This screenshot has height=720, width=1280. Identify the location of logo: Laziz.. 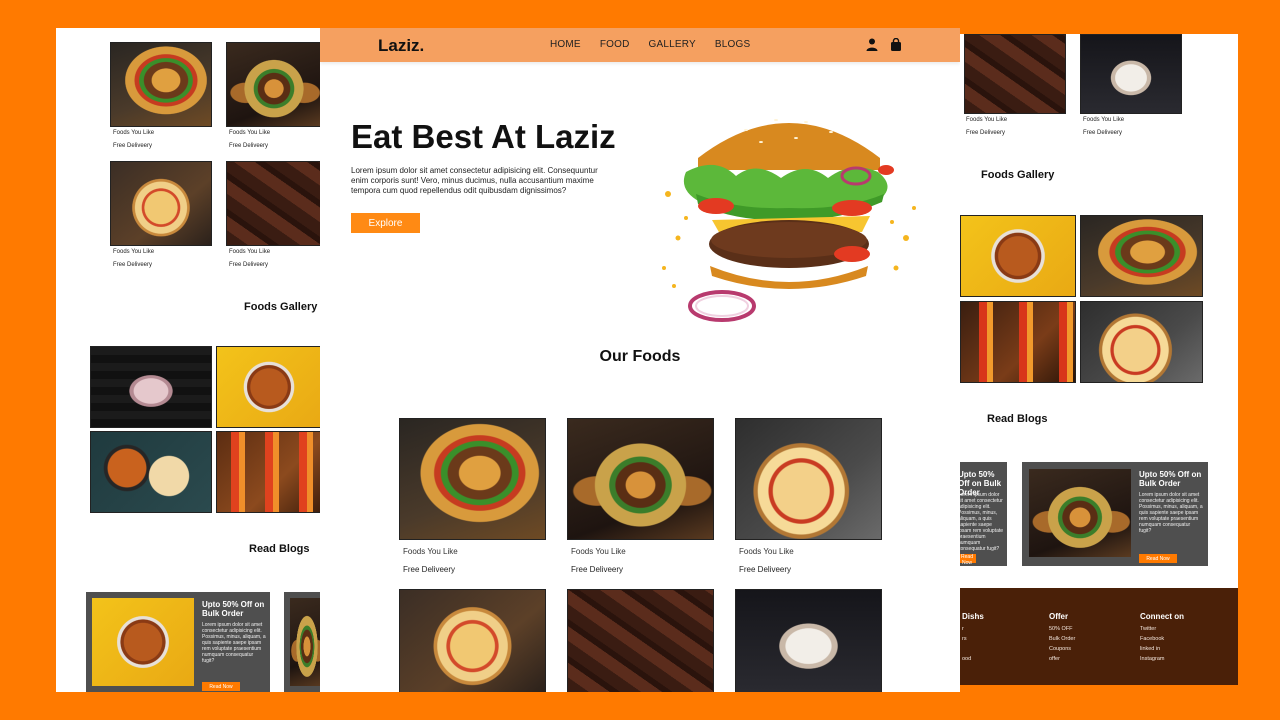
(401, 46).